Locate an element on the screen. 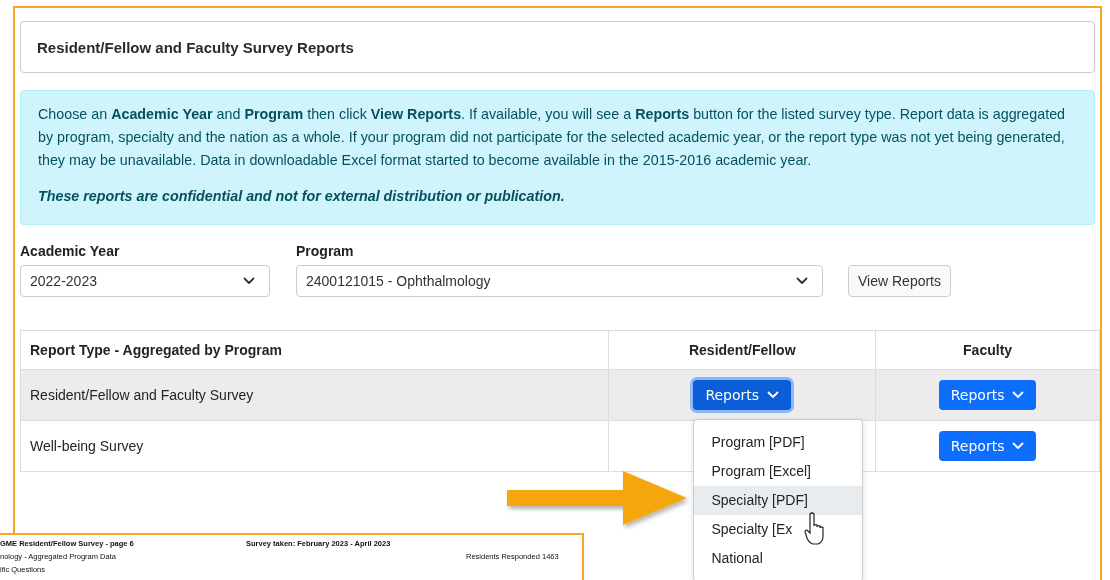 This screenshot has height=580, width=1110. select-field: 2022-2023 is located at coordinates (145, 281).